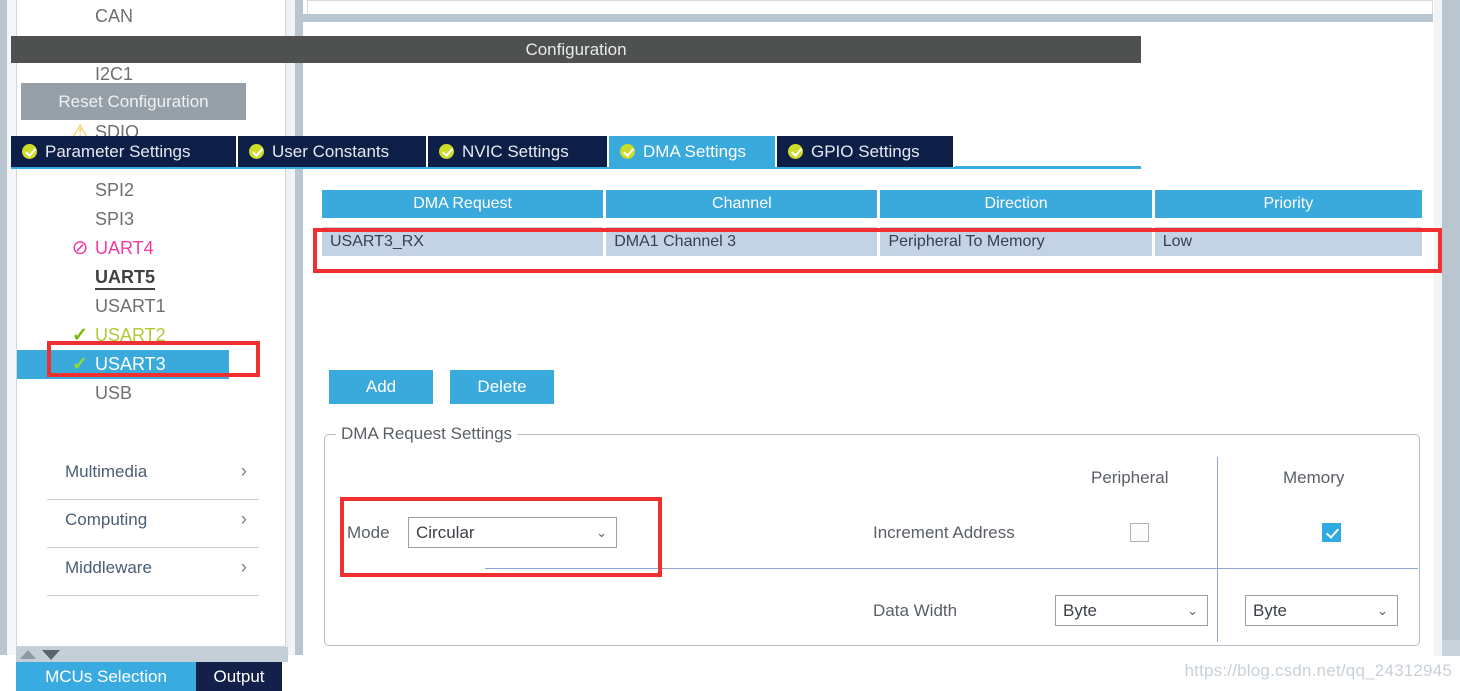 The width and height of the screenshot is (1460, 691). I want to click on pane-top-border, so click(868, 11).